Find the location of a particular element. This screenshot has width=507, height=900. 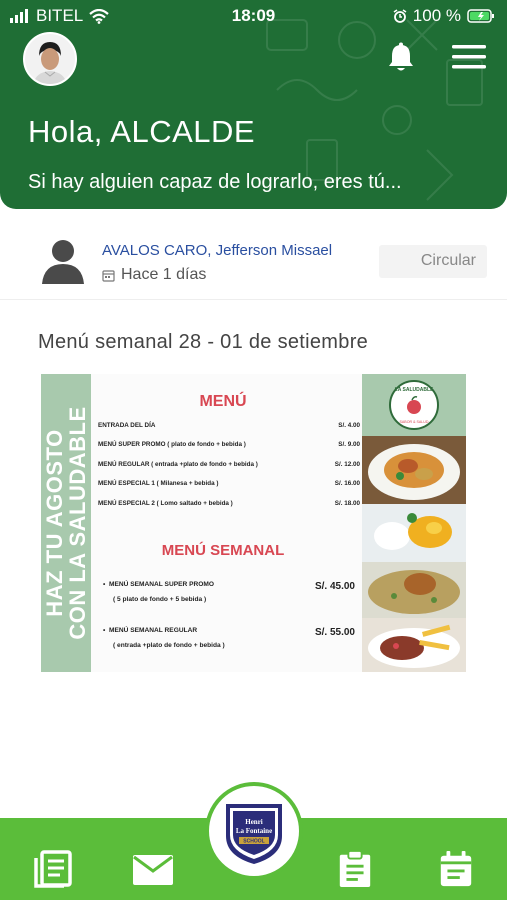

weekly-item-name: MENÚ SEMANAL SUPER PROMO is located at coordinates (161, 584).